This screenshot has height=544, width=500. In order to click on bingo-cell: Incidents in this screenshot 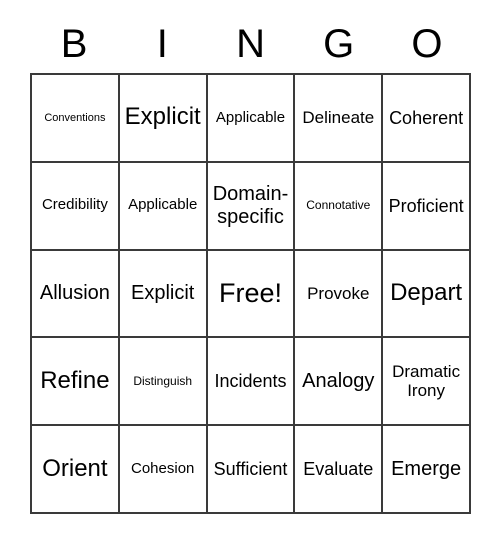, I will do `click(251, 382)`.